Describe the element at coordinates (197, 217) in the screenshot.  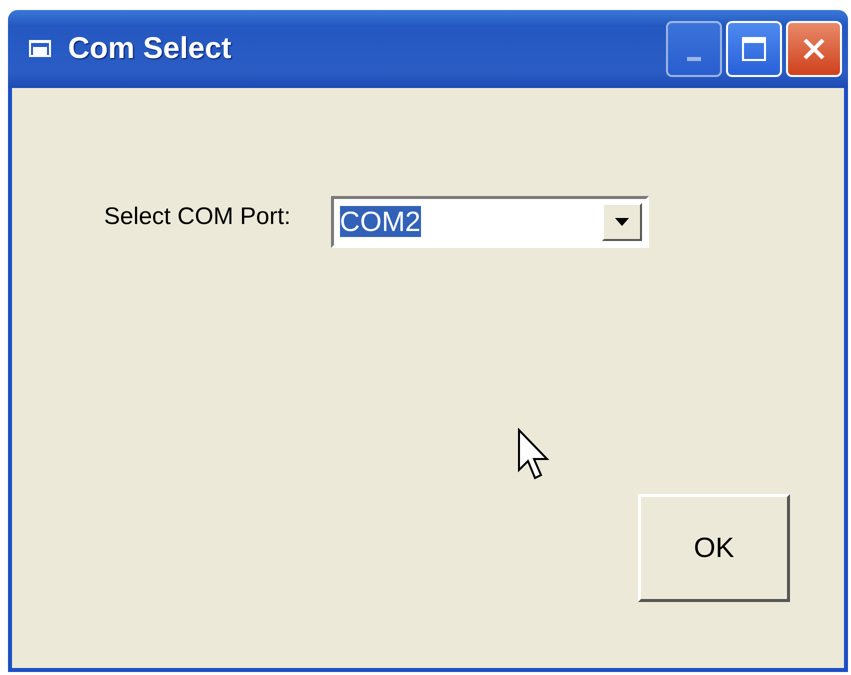
I see `port-label: Select COM Port:` at that location.